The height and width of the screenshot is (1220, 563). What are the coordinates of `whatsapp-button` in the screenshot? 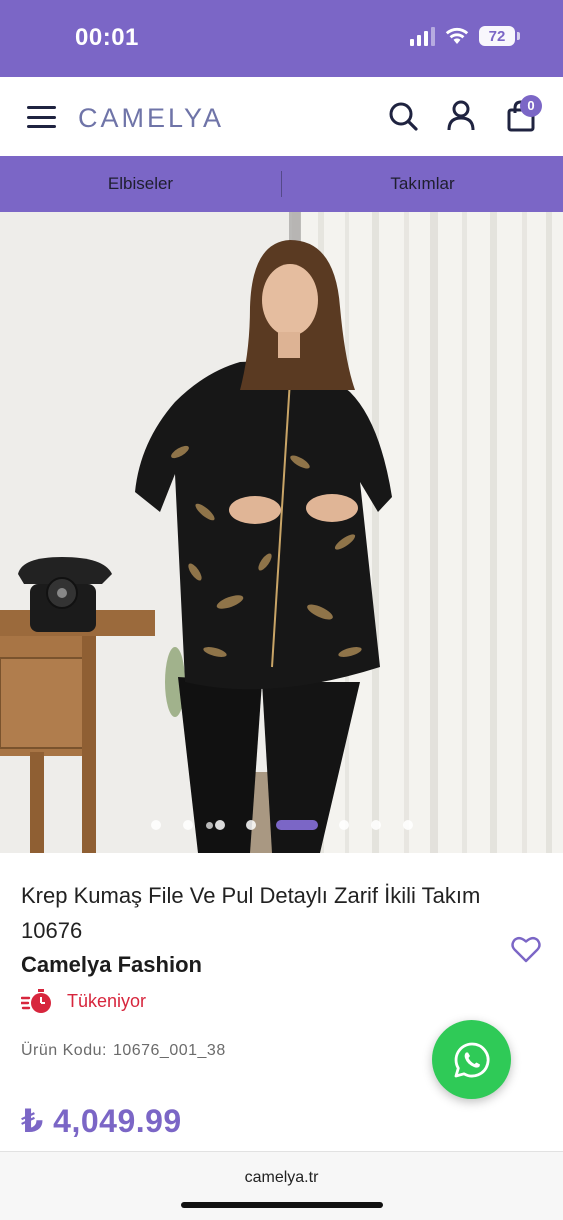 It's located at (471, 1059).